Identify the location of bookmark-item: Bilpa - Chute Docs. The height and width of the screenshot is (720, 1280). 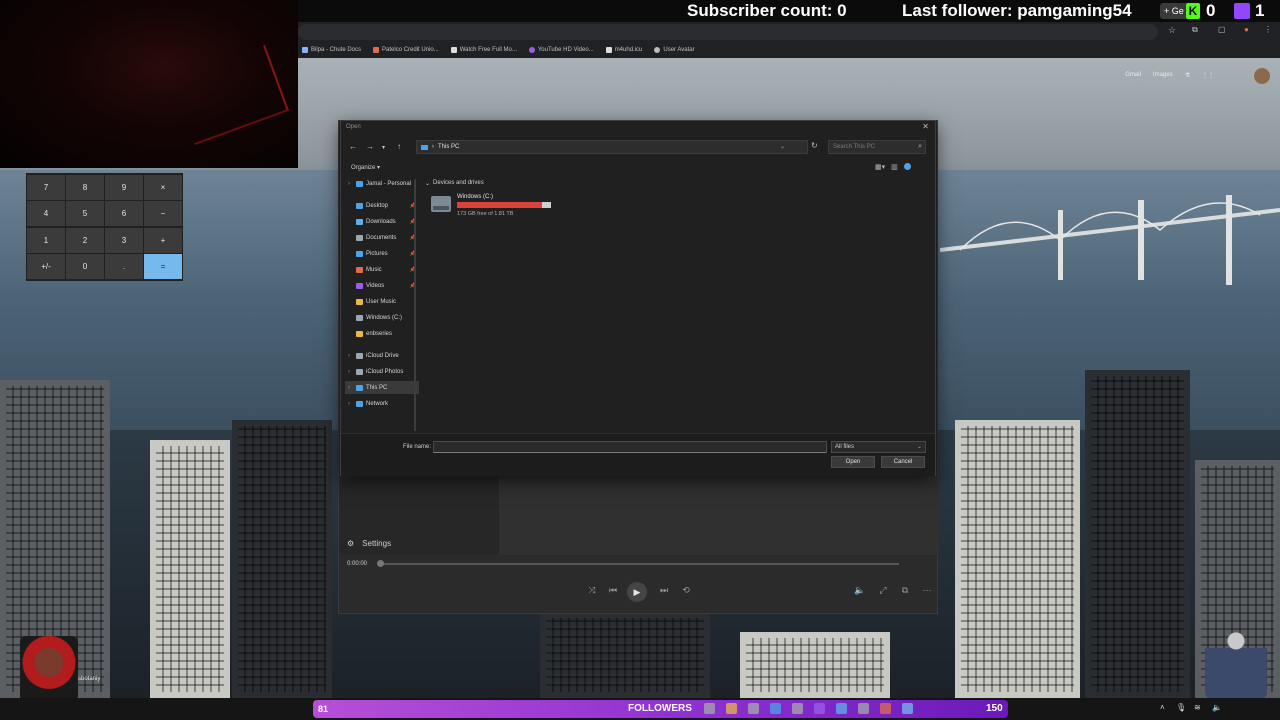
(331, 50).